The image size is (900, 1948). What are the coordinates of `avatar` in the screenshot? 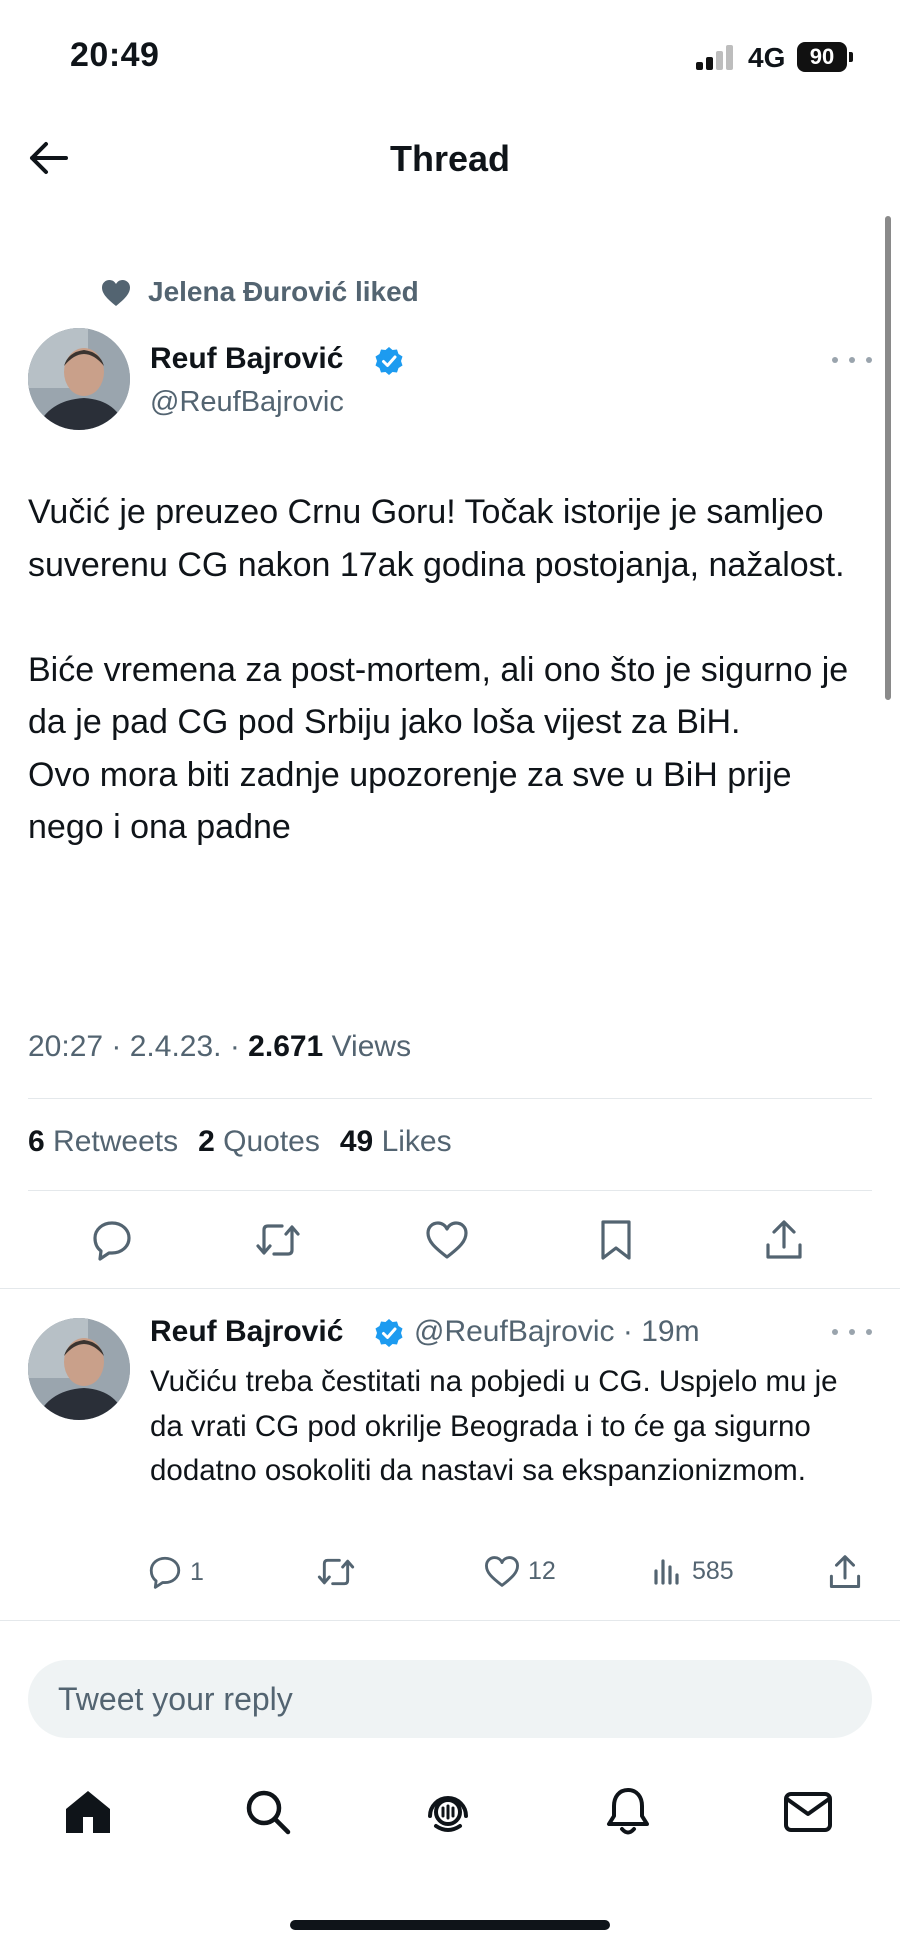 It's located at (79, 379).